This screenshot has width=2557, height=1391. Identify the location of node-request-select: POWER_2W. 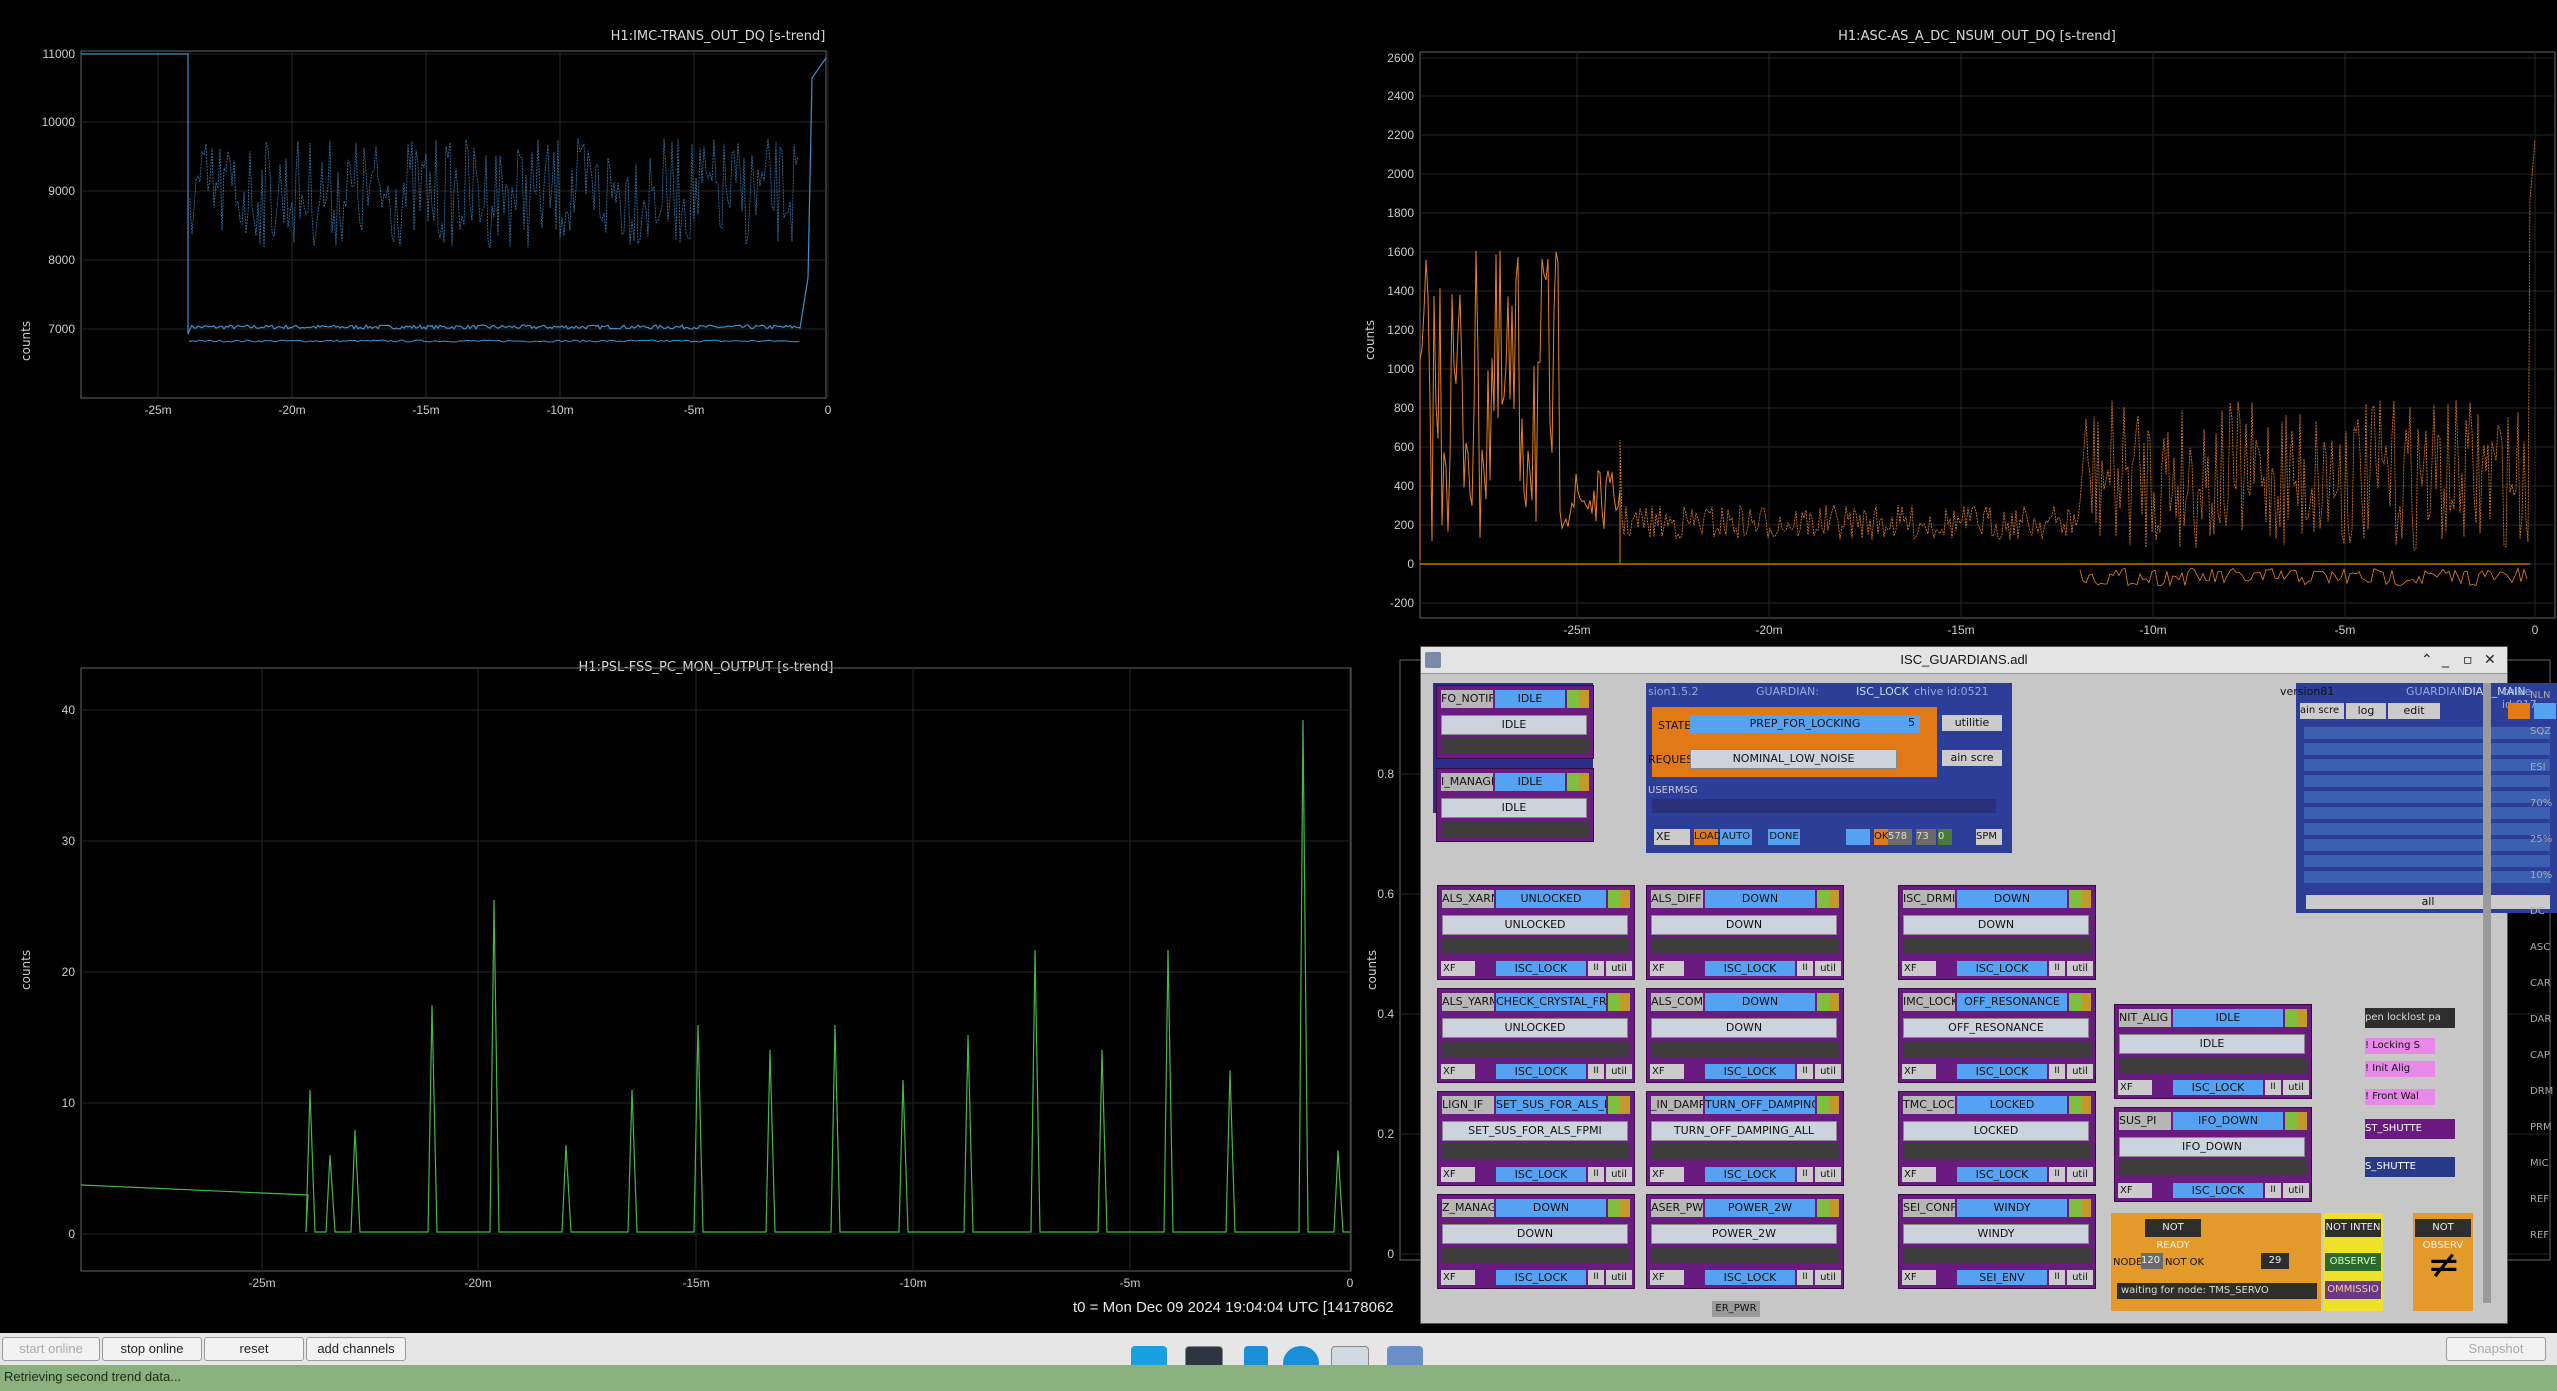
(1744, 1234).